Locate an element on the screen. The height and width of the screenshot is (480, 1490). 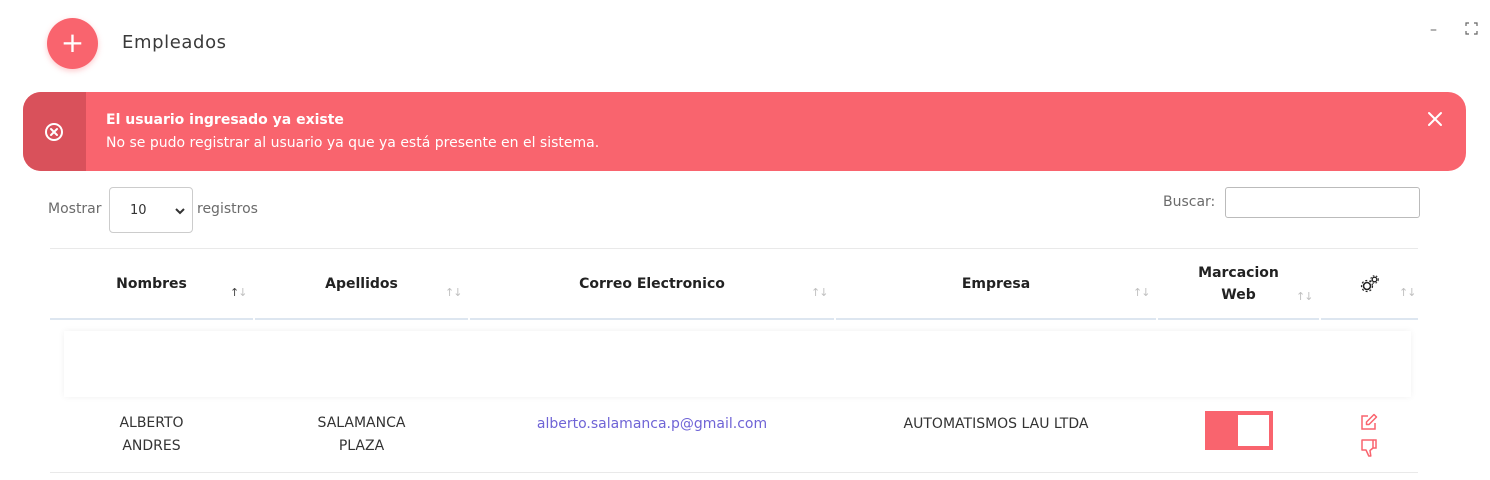
cell-text: ALBERTO ANDRES is located at coordinates (151, 434).